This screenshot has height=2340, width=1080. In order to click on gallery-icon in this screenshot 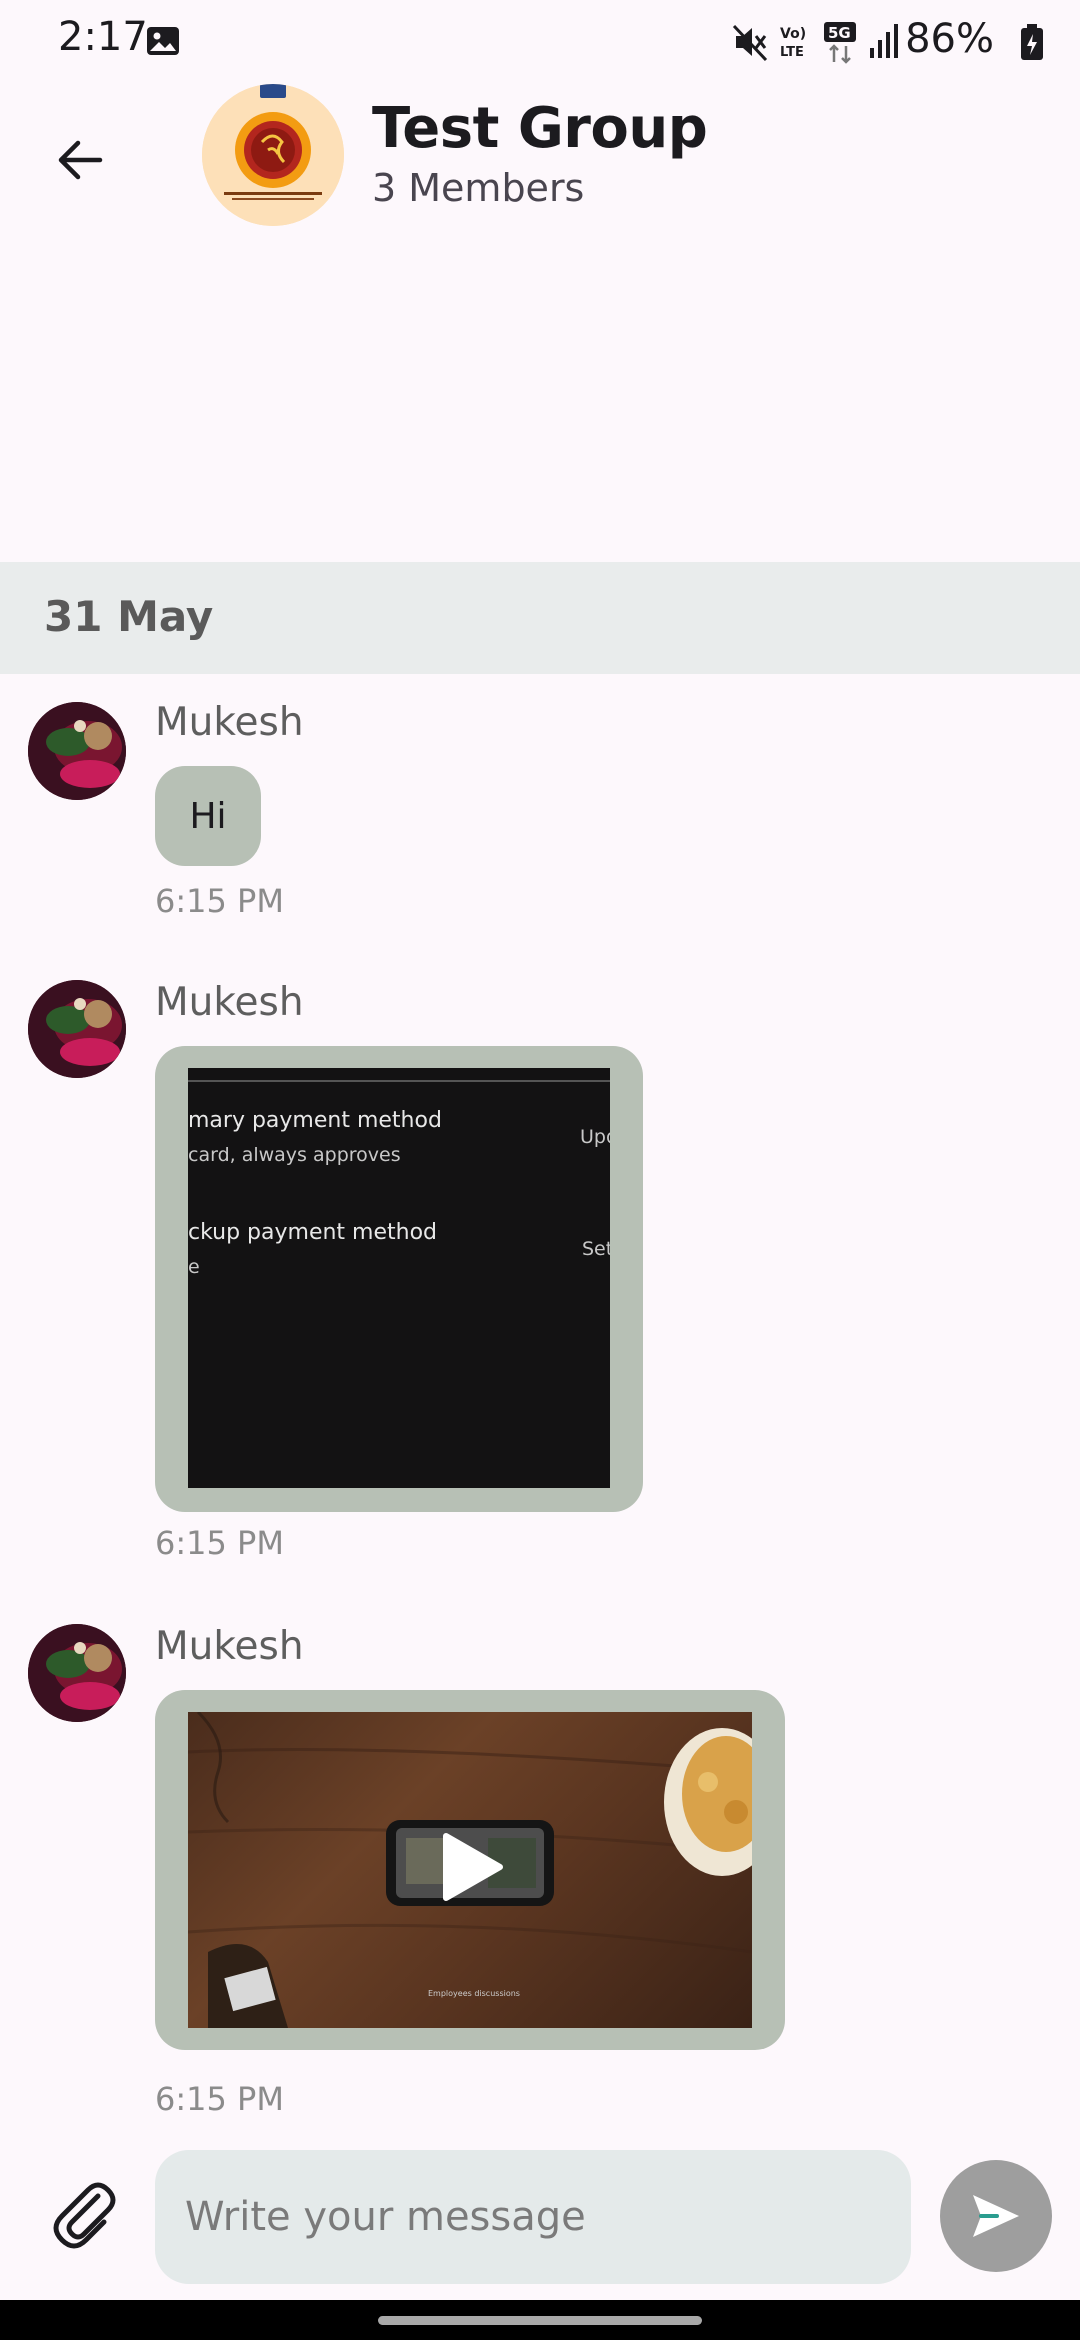, I will do `click(163, 41)`.